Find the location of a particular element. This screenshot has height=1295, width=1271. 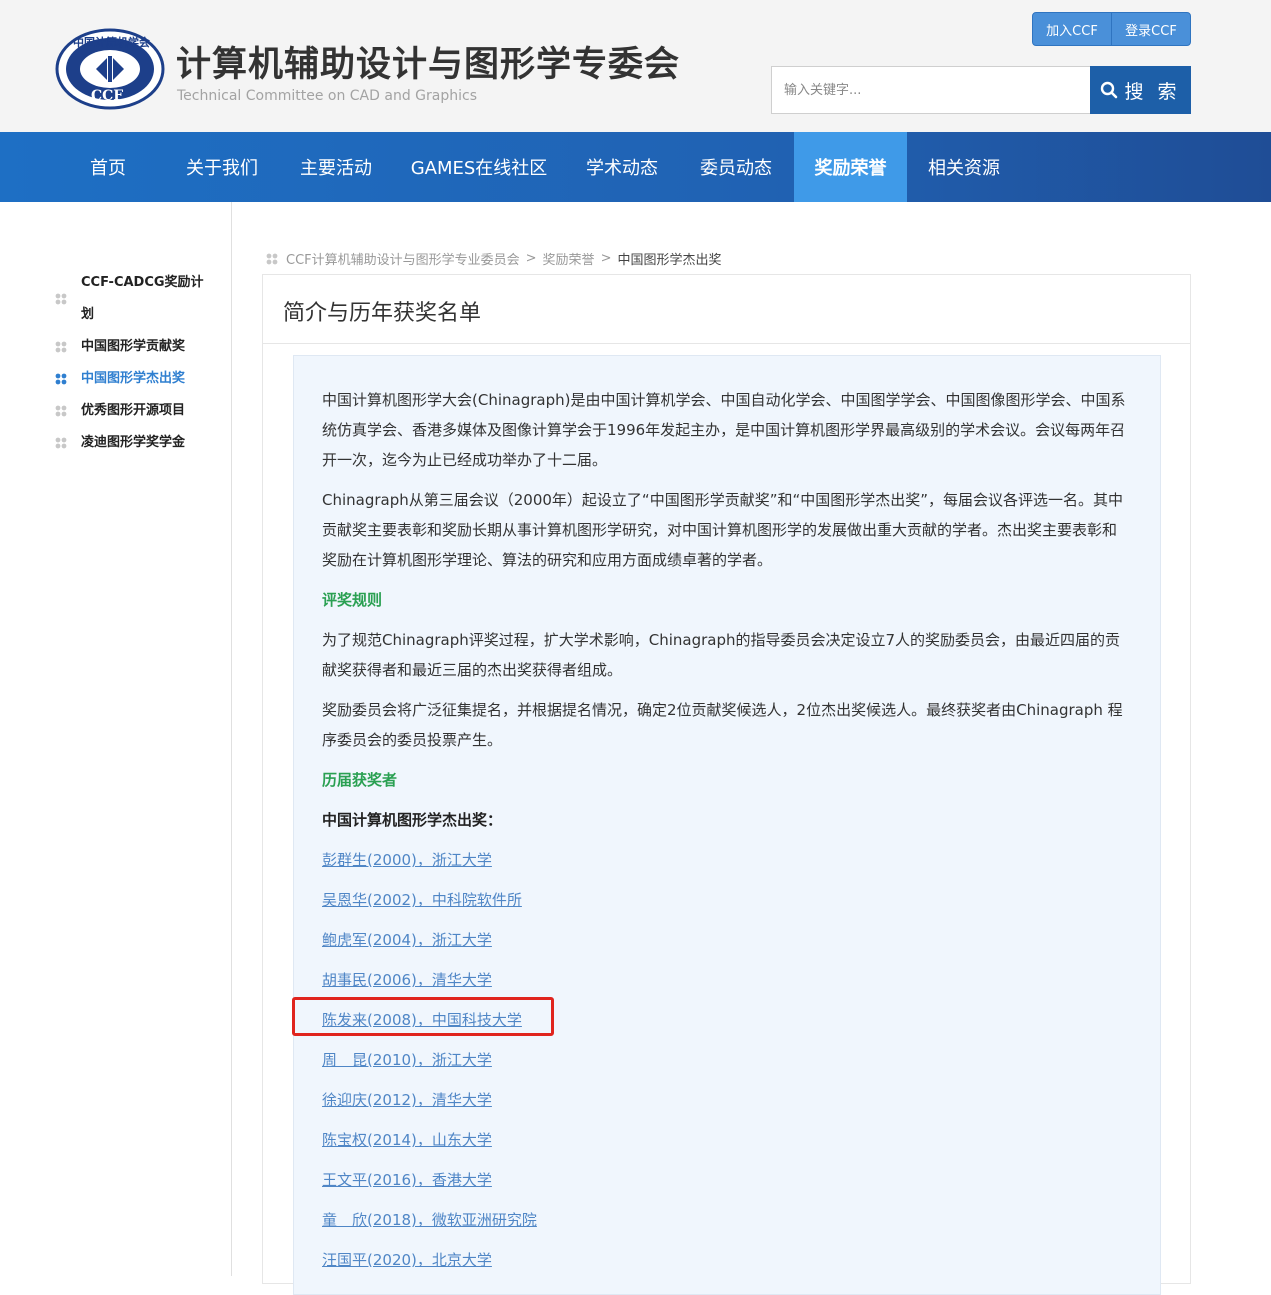

sidebar-item-label: 中国图形学贡献奖 is located at coordinates (133, 346).